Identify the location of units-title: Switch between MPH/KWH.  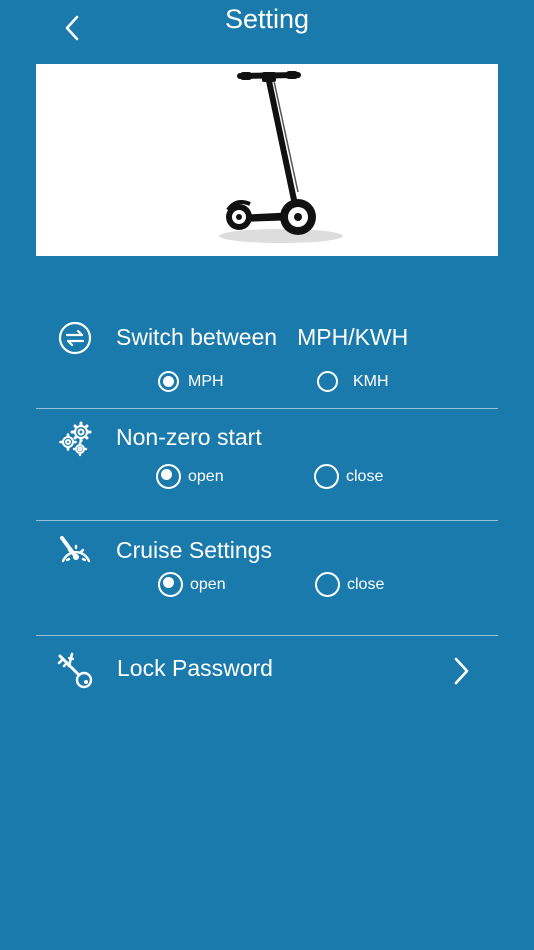
(262, 337).